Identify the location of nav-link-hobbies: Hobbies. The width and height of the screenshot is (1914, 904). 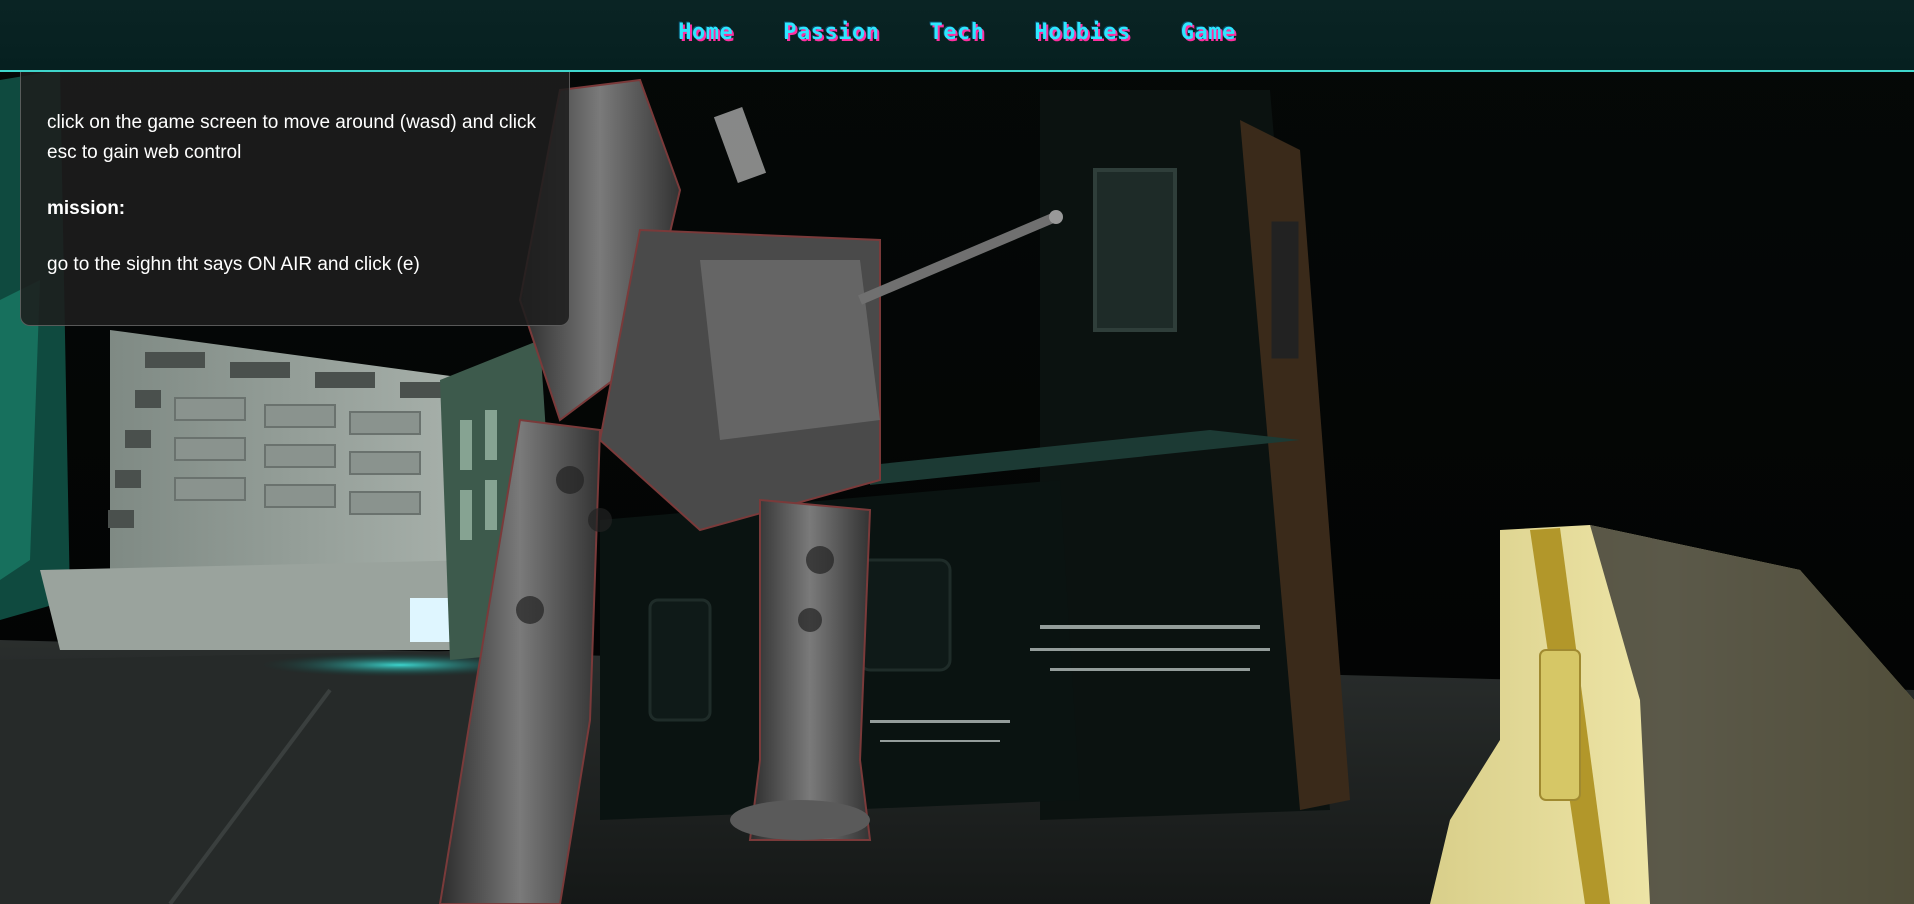
(1082, 32).